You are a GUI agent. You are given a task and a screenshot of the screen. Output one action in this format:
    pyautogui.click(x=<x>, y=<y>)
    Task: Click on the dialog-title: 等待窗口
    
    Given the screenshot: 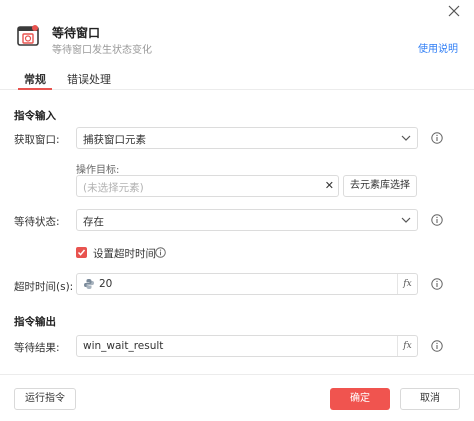 What is the action you would take?
    pyautogui.click(x=76, y=33)
    